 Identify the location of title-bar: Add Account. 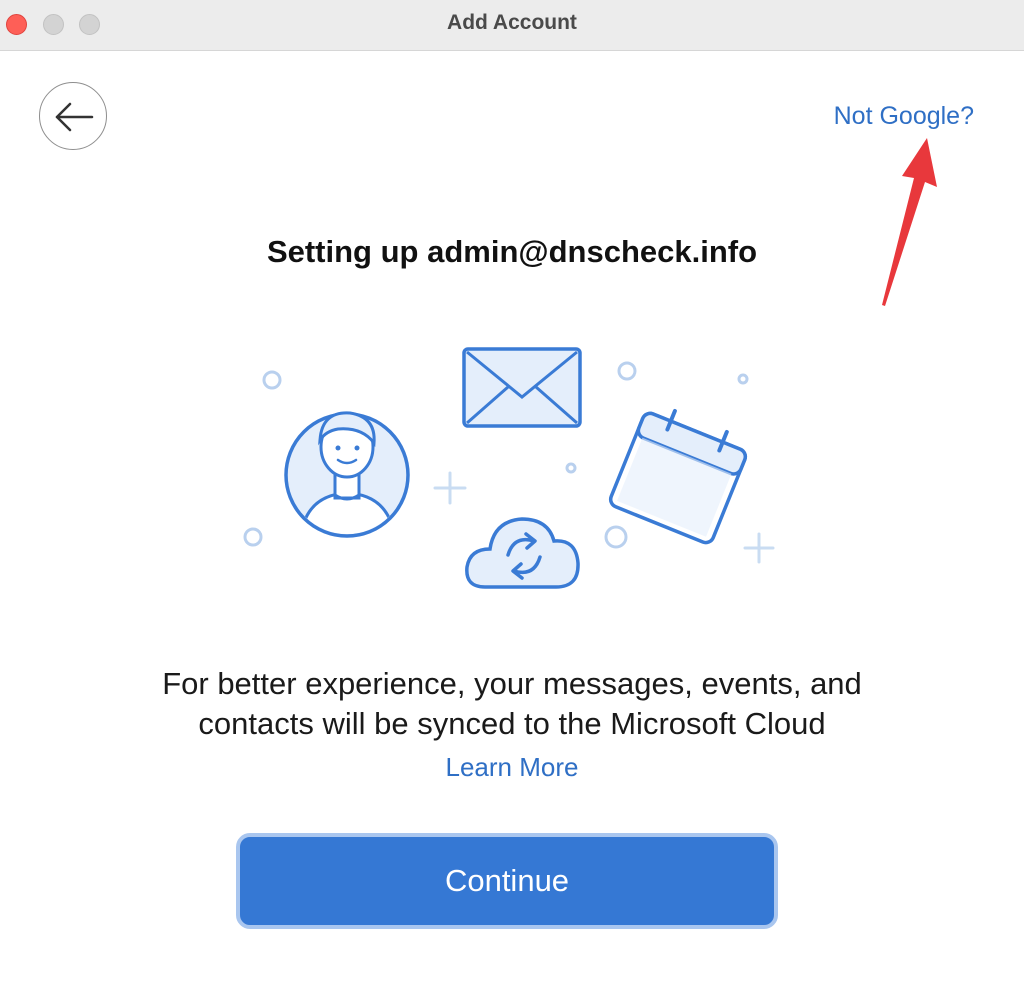
(512, 25).